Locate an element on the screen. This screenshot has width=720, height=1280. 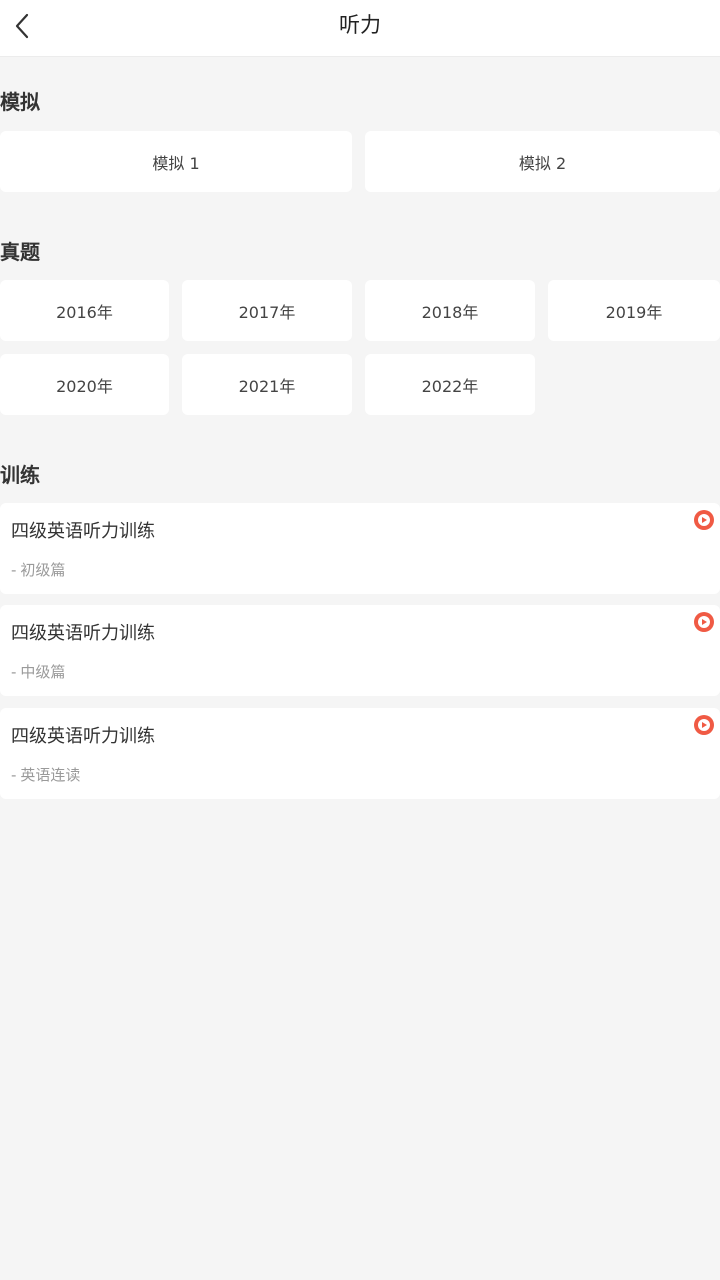
section-title-past-papers: 真题 is located at coordinates (20, 252).